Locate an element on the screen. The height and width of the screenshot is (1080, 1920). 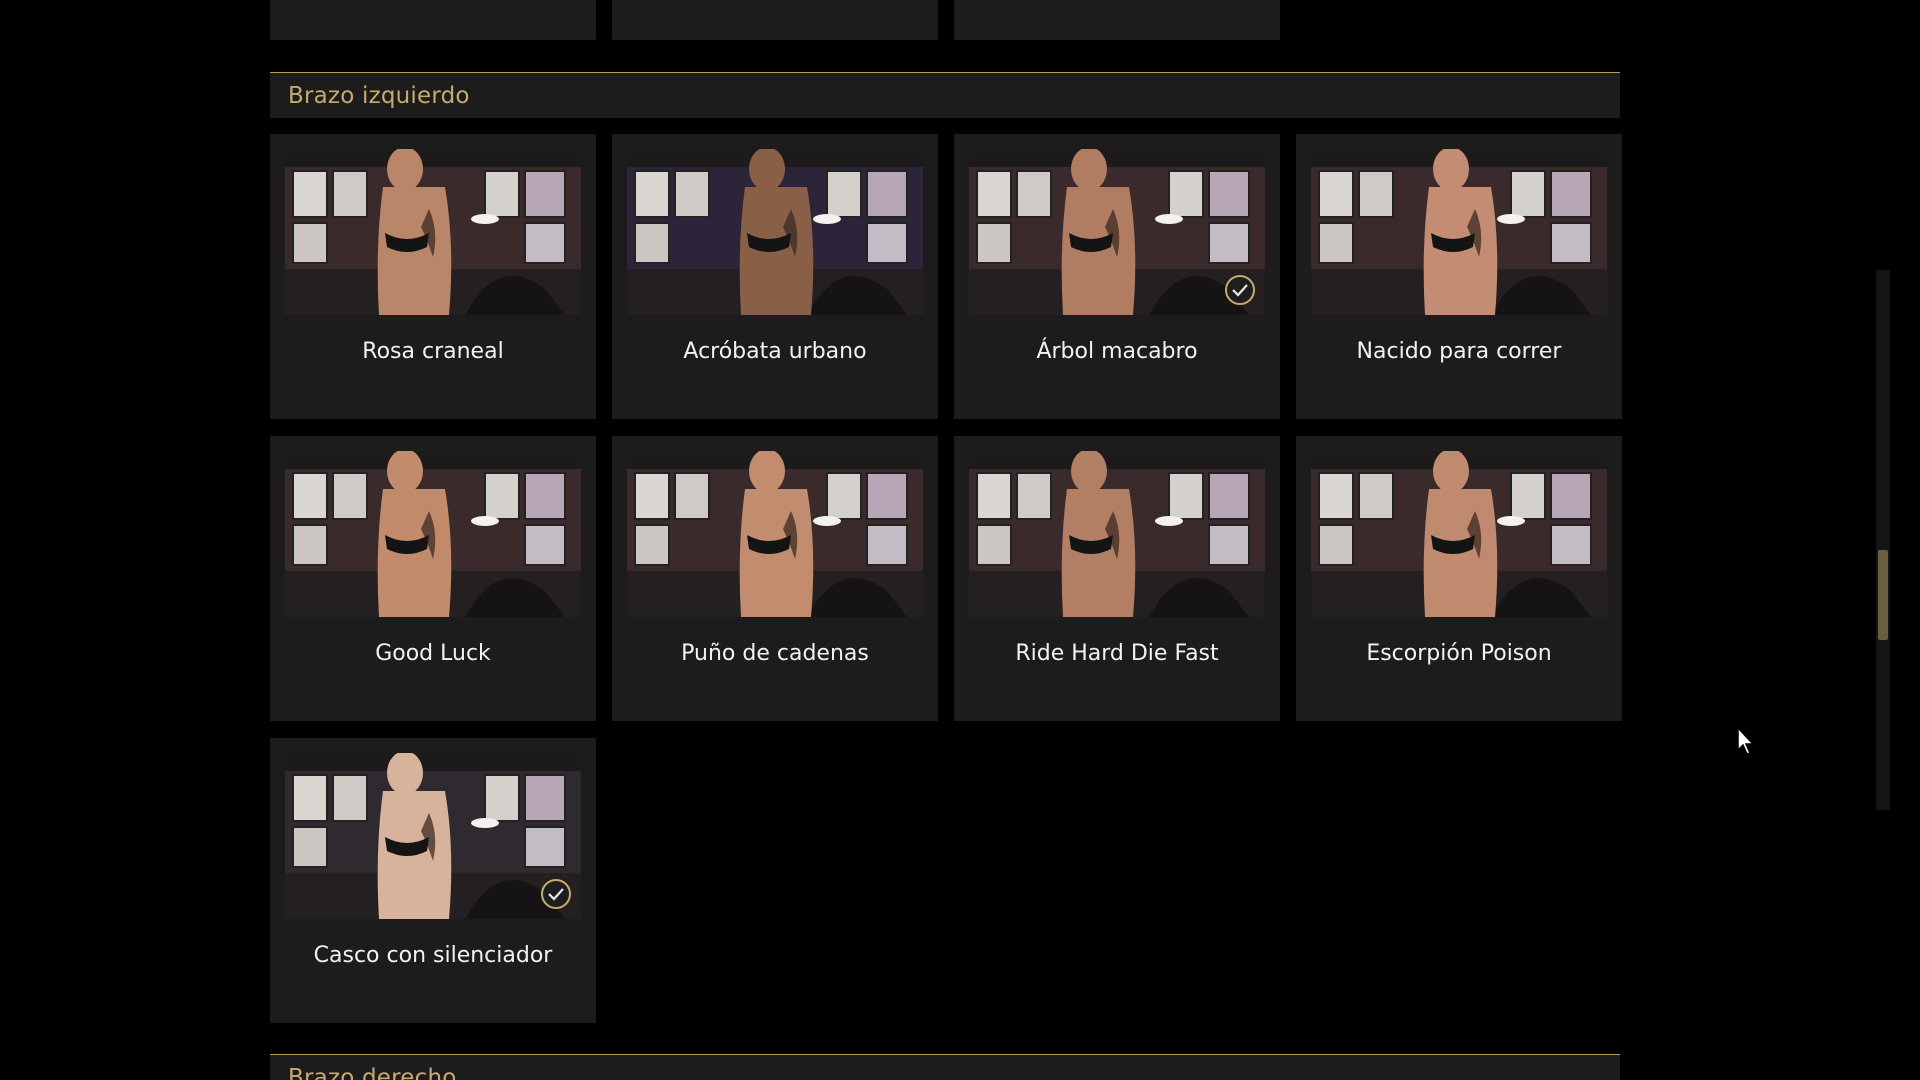
tattoo-card: Árbol macabro is located at coordinates (1117, 276).